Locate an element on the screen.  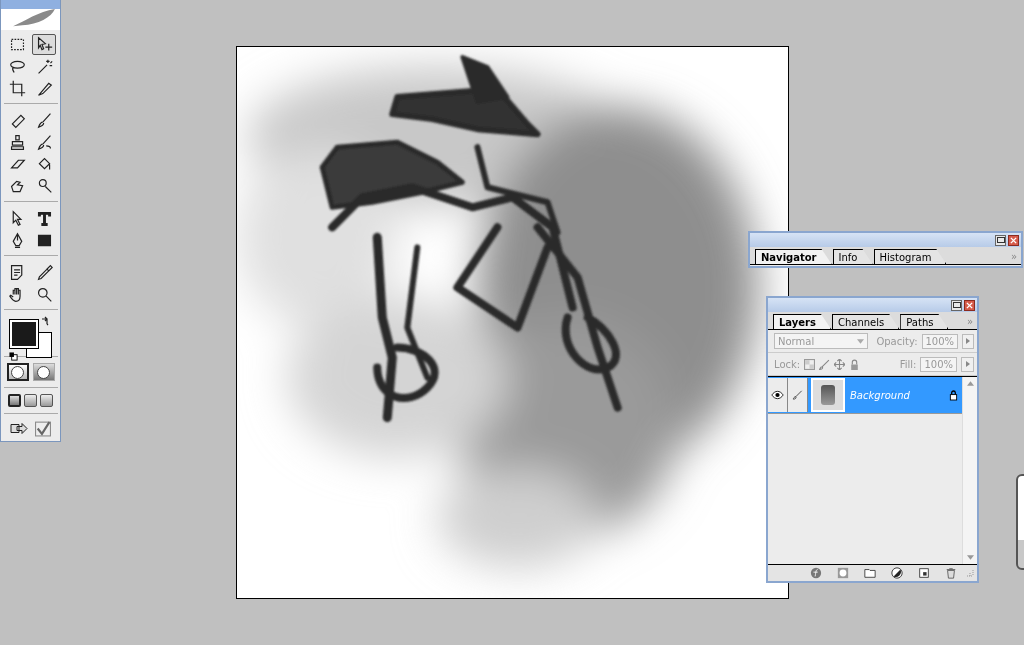
fill-slider-button is located at coordinates (967, 364).